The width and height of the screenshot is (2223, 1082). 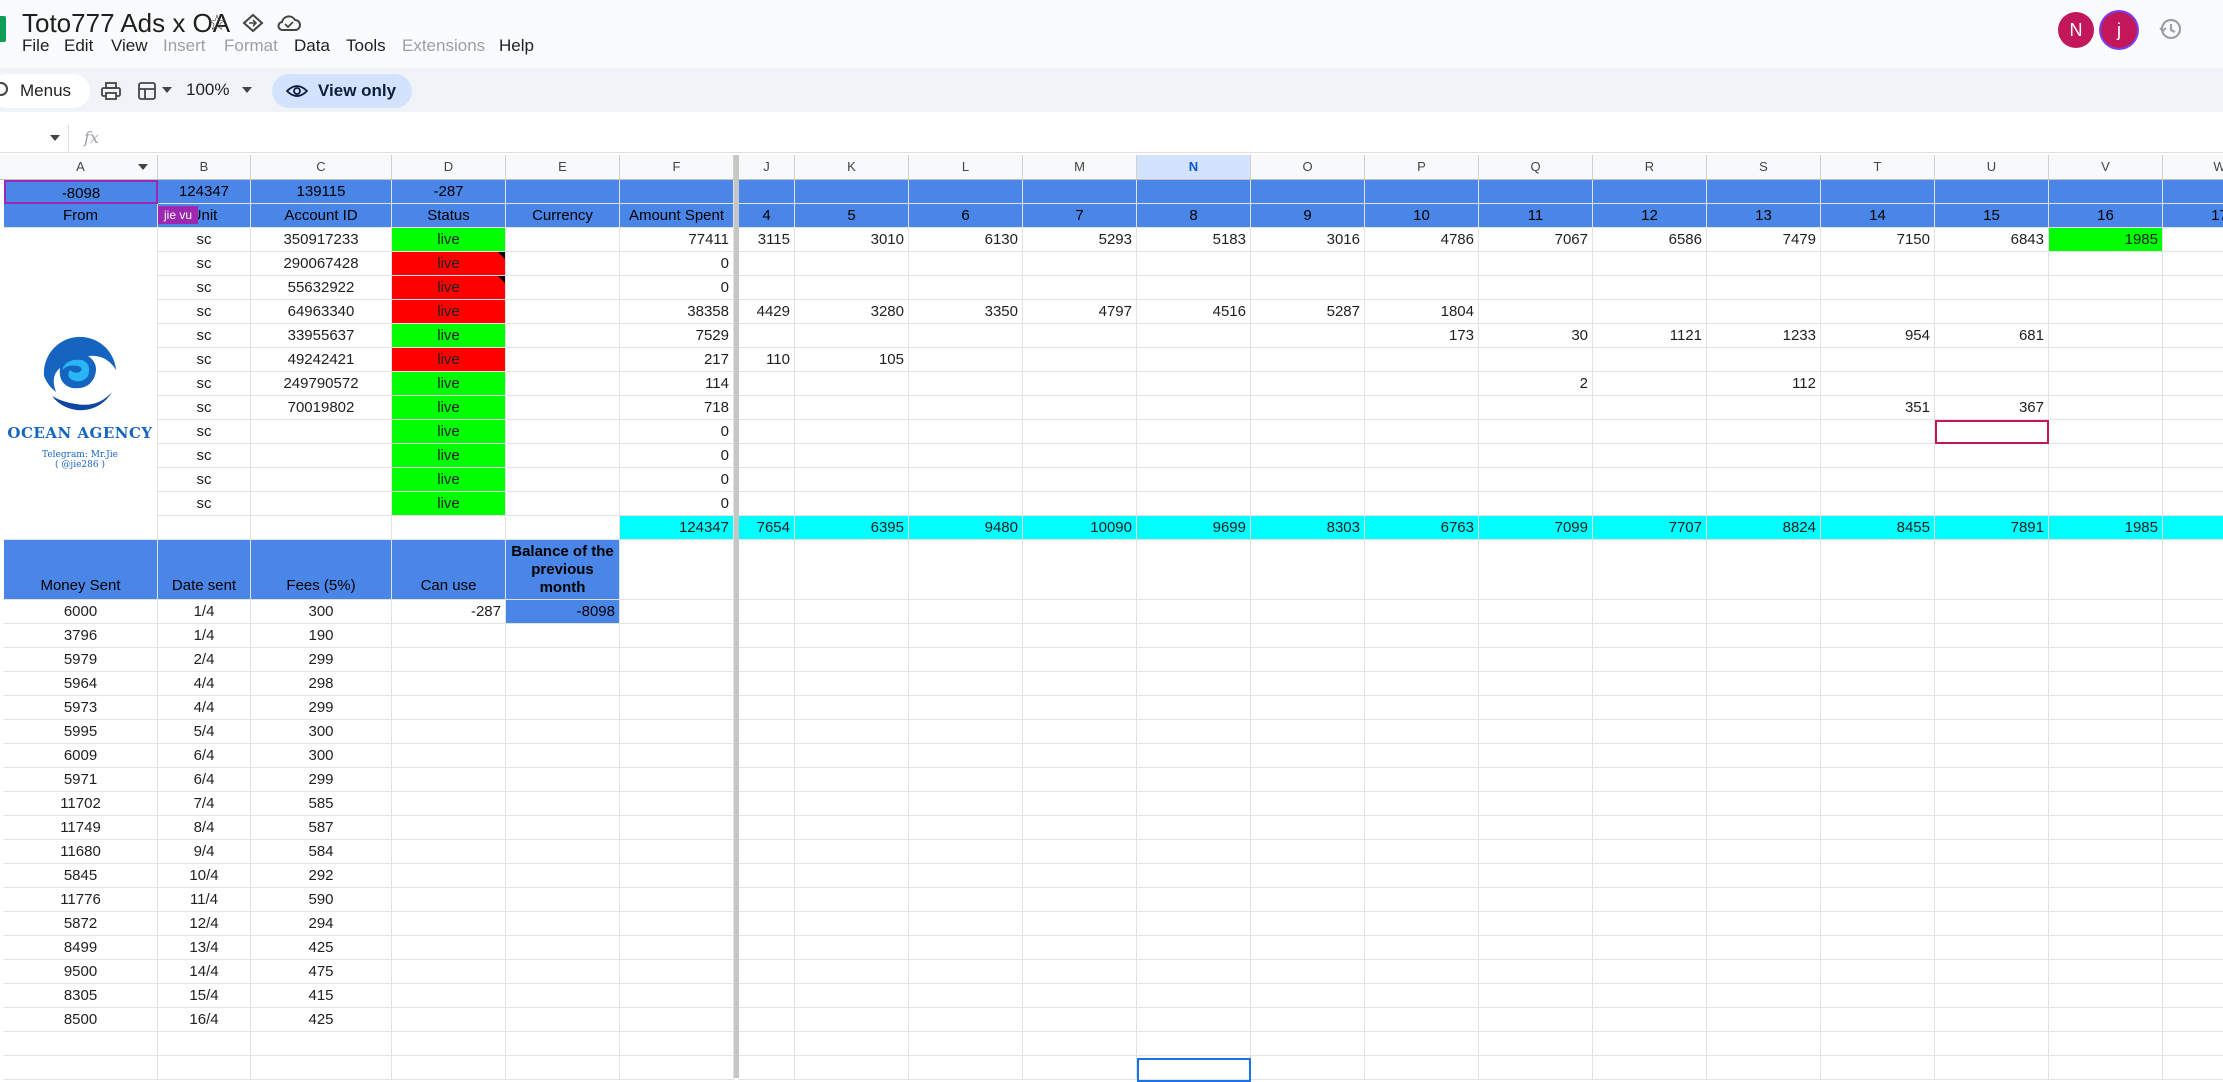 What do you see at coordinates (204, 996) in the screenshot?
I see `date-sent-cell: 15/4` at bounding box center [204, 996].